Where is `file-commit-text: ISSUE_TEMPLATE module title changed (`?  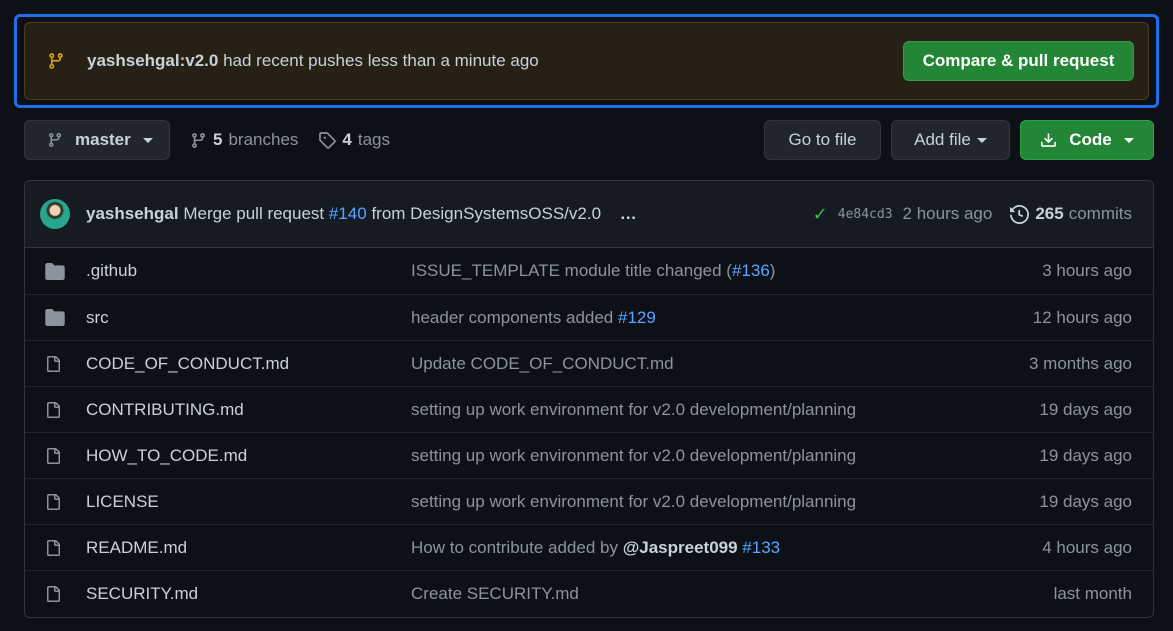 file-commit-text: ISSUE_TEMPLATE module title changed ( is located at coordinates (571, 270).